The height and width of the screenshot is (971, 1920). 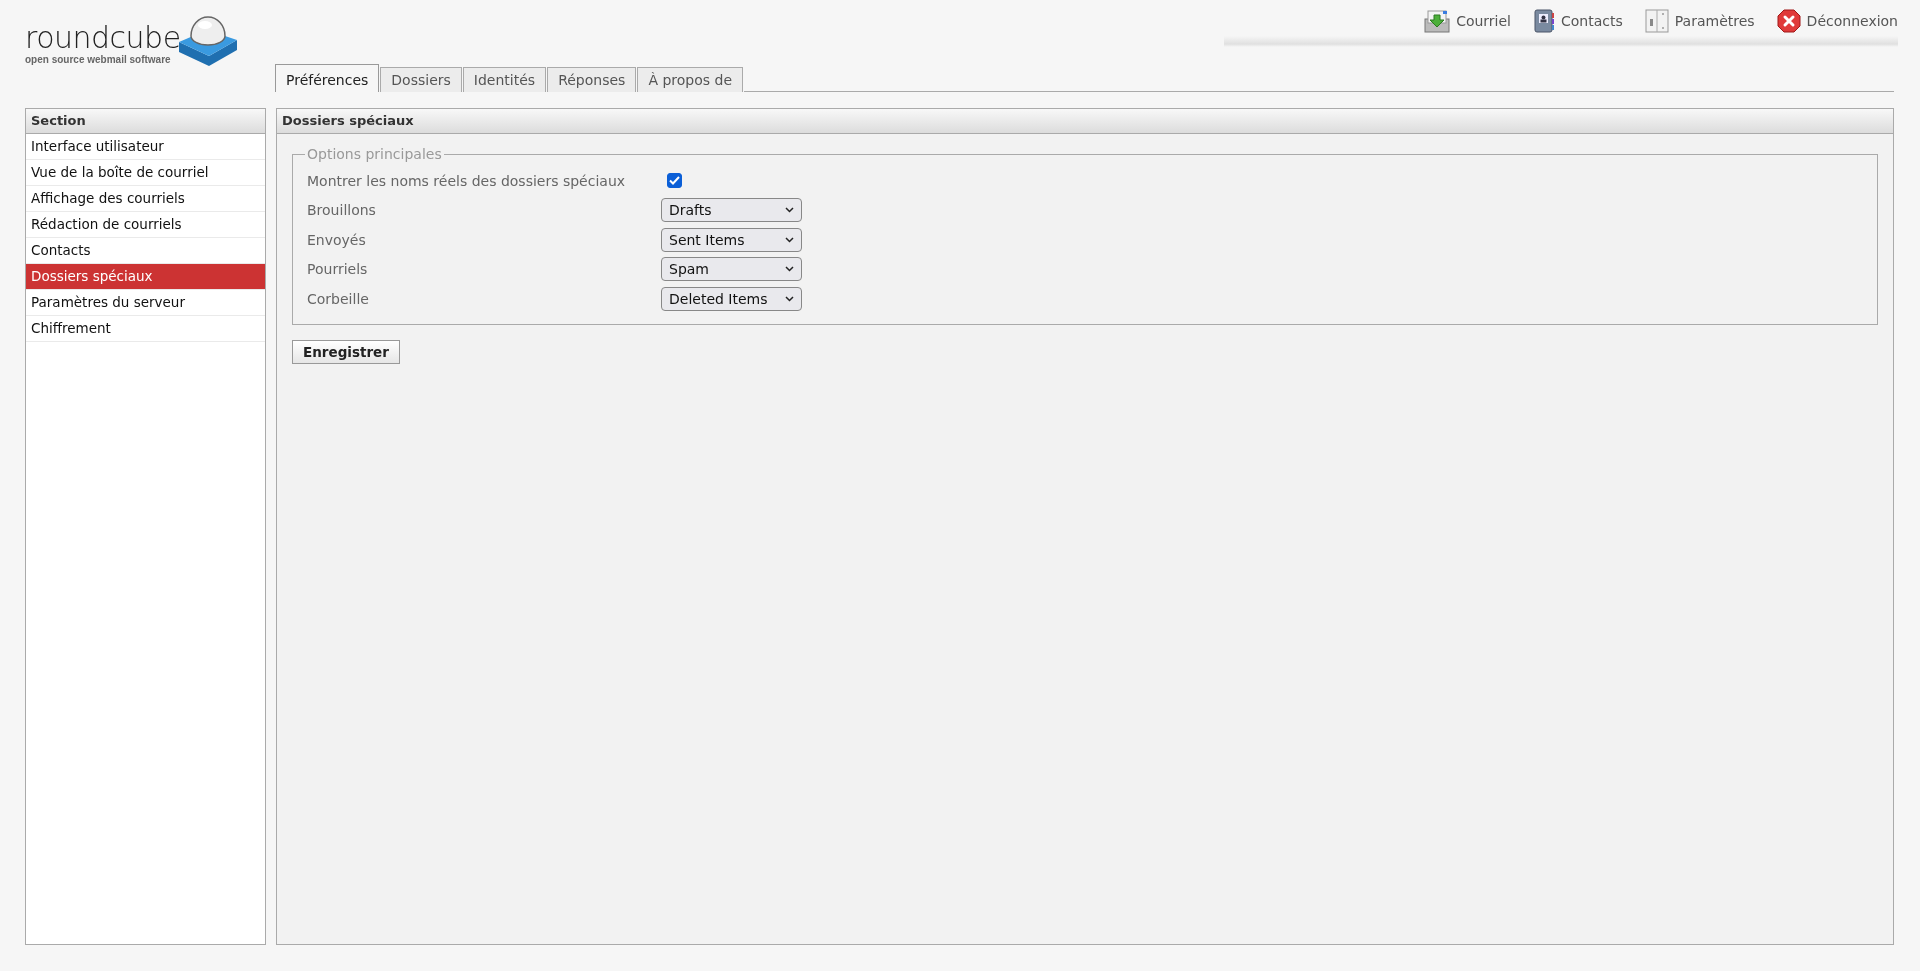 I want to click on section-list-header: Section, so click(x=145, y=121).